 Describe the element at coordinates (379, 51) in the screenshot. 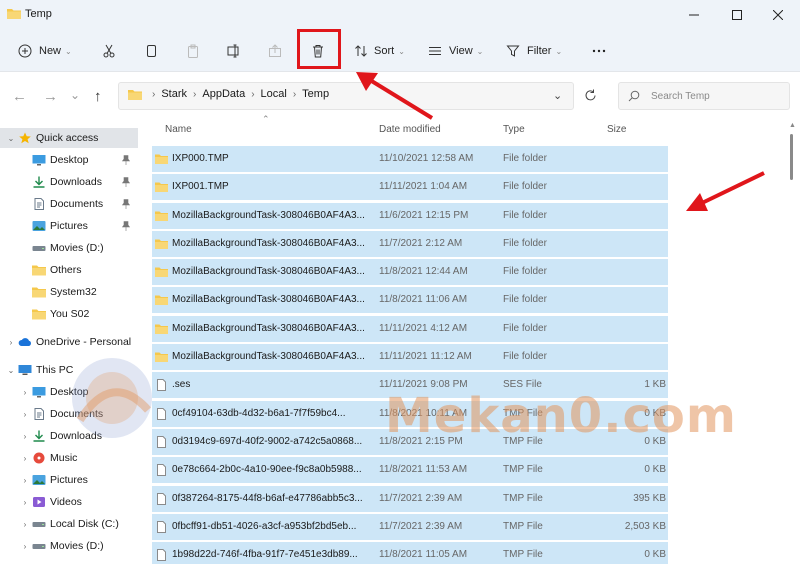

I see `sort-button: Sort ⌄` at that location.